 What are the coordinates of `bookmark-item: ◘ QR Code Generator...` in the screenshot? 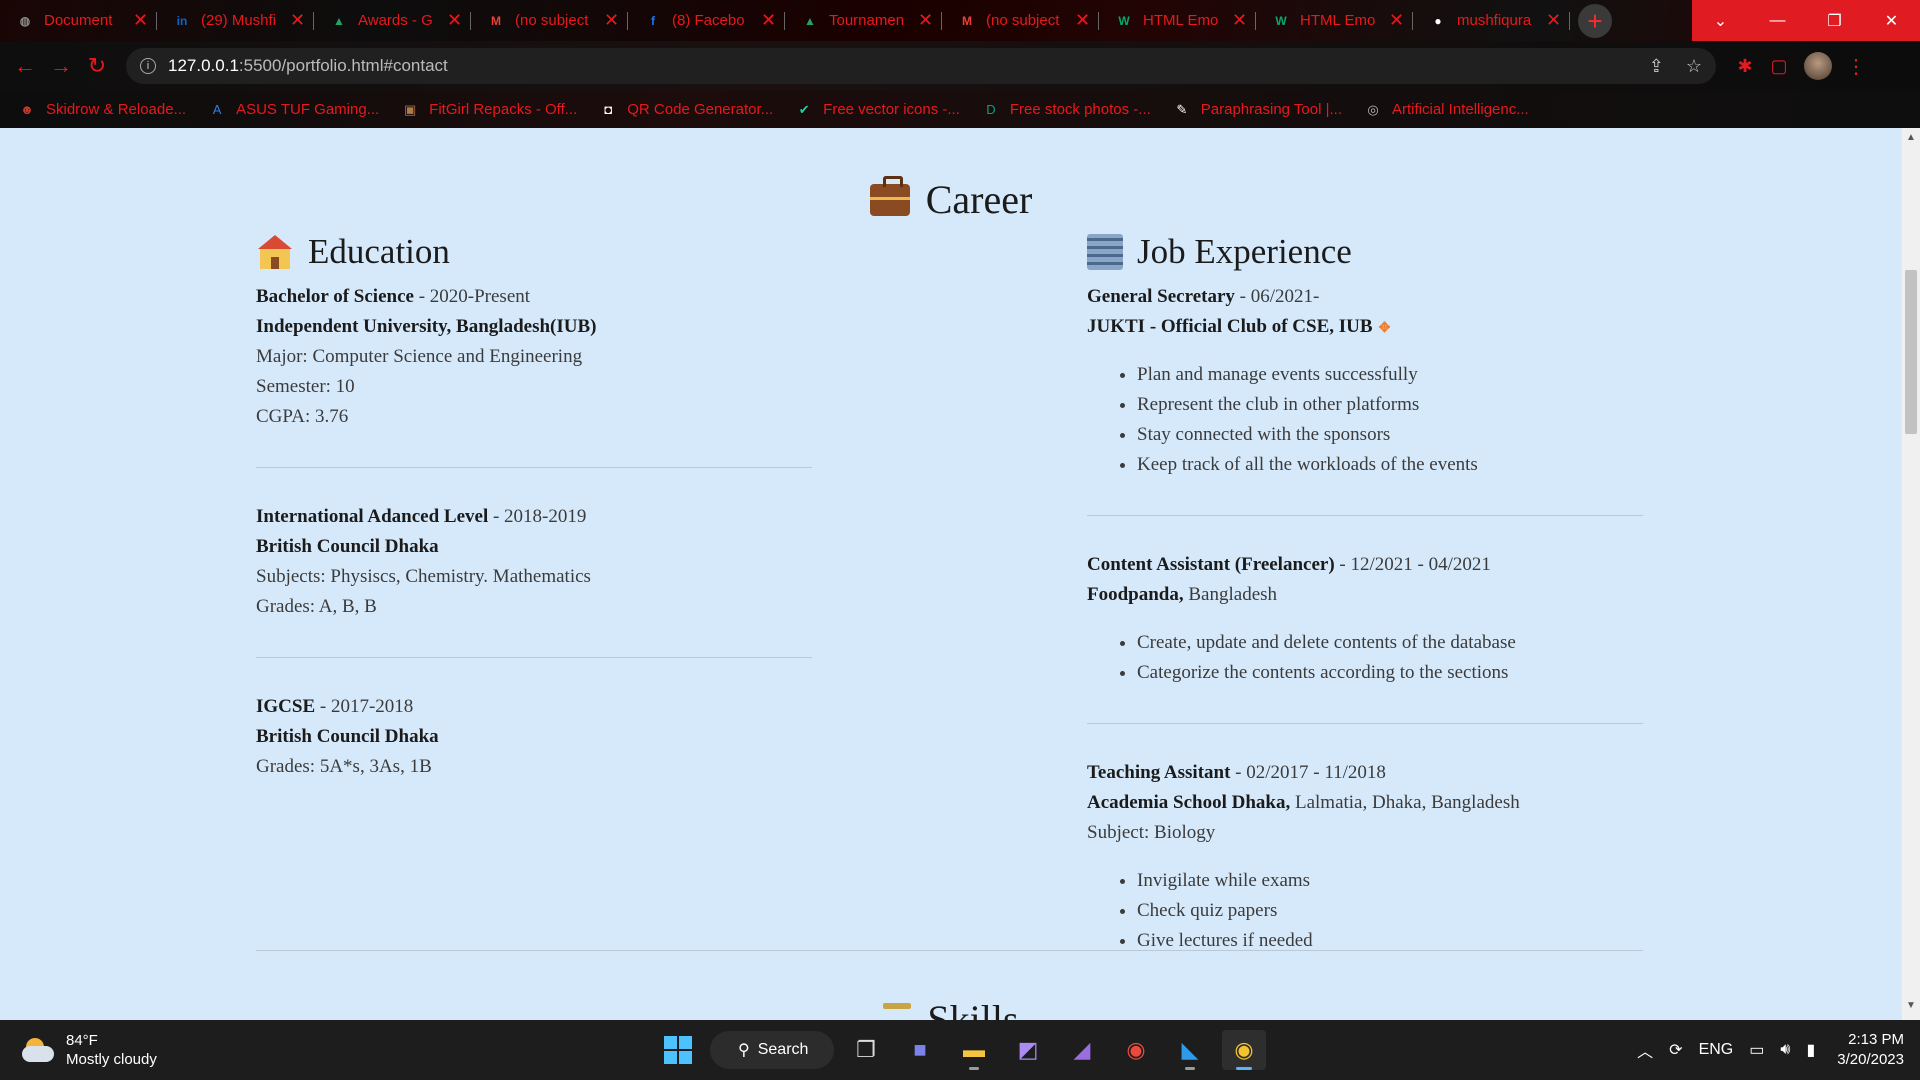 It's located at (686, 110).